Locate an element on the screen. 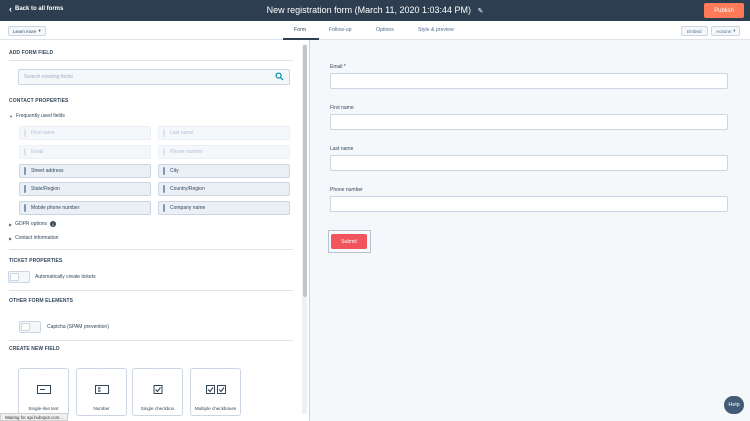 The image size is (750, 421). create-new-field-heading: CREATE NEW FIELD is located at coordinates (34, 349).